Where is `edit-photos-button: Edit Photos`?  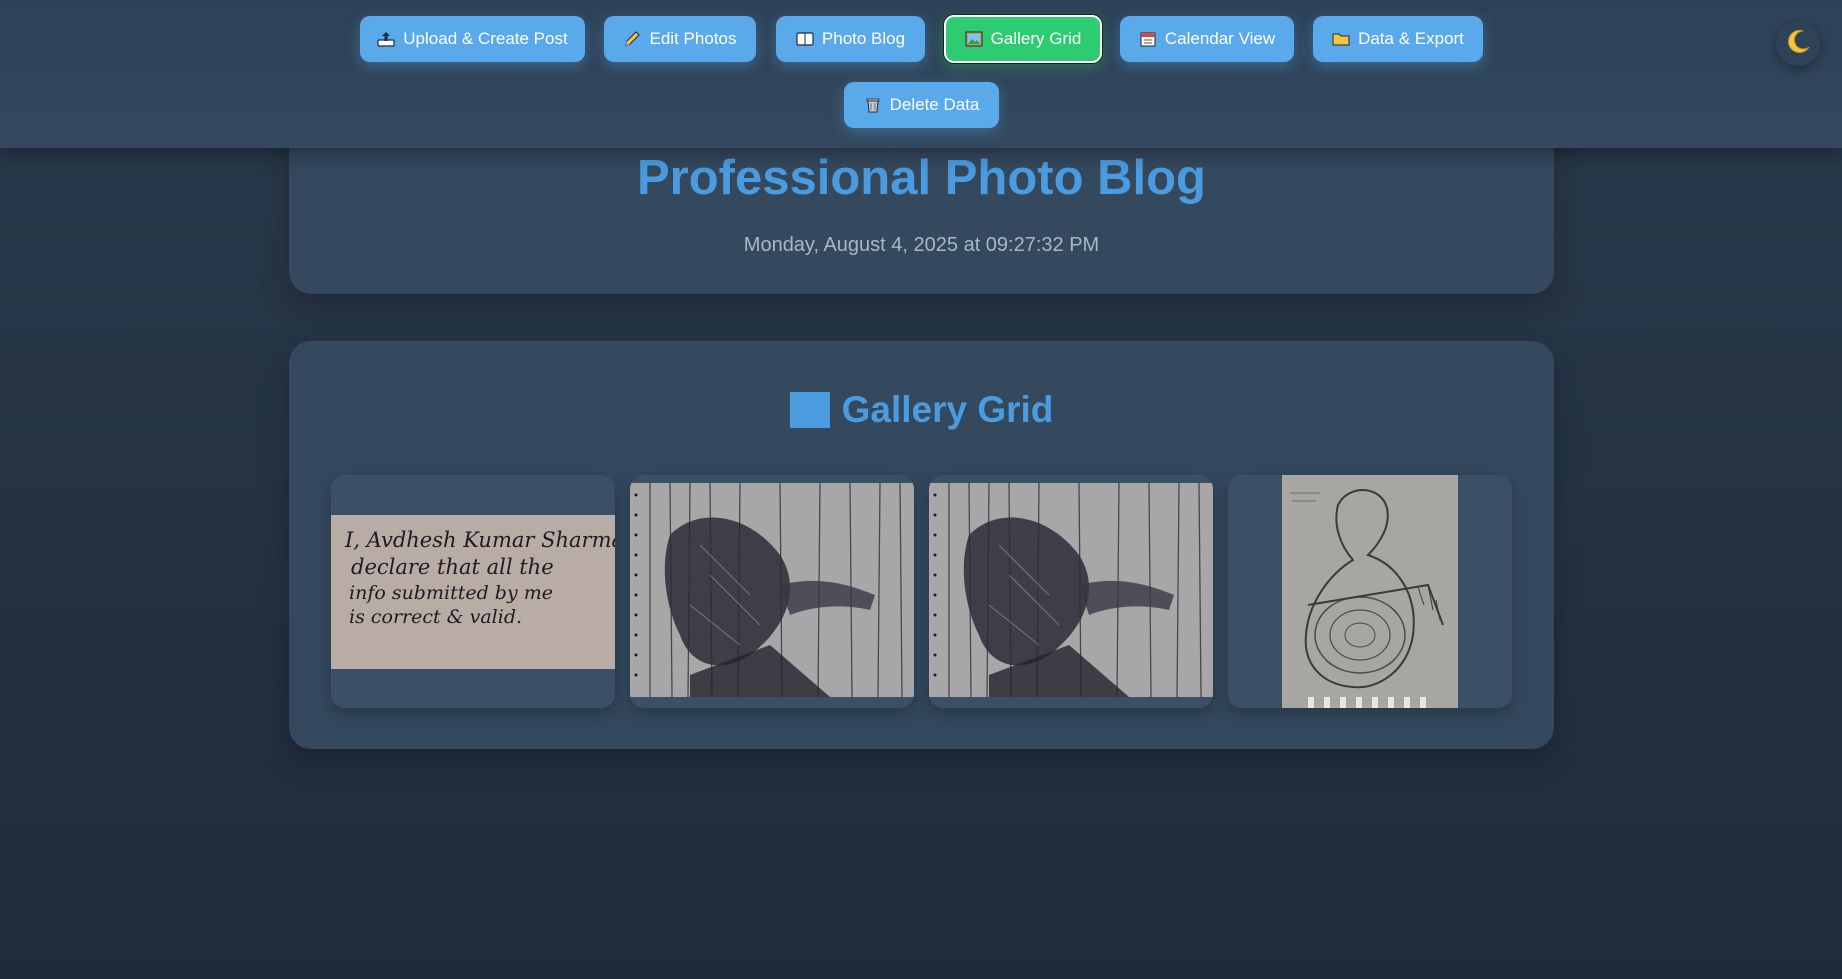
edit-photos-button: Edit Photos is located at coordinates (680, 39).